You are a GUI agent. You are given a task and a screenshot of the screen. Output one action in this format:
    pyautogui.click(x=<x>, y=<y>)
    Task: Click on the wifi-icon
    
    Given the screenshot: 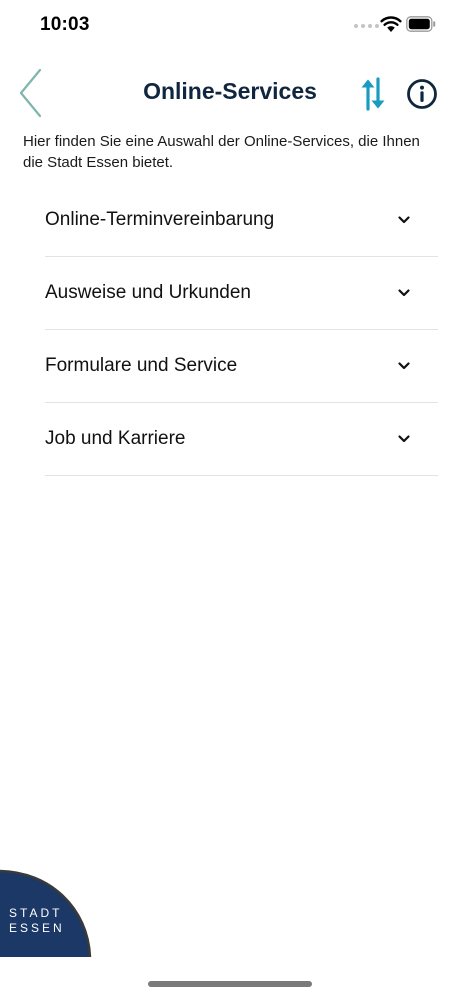 What is the action you would take?
    pyautogui.click(x=391, y=24)
    